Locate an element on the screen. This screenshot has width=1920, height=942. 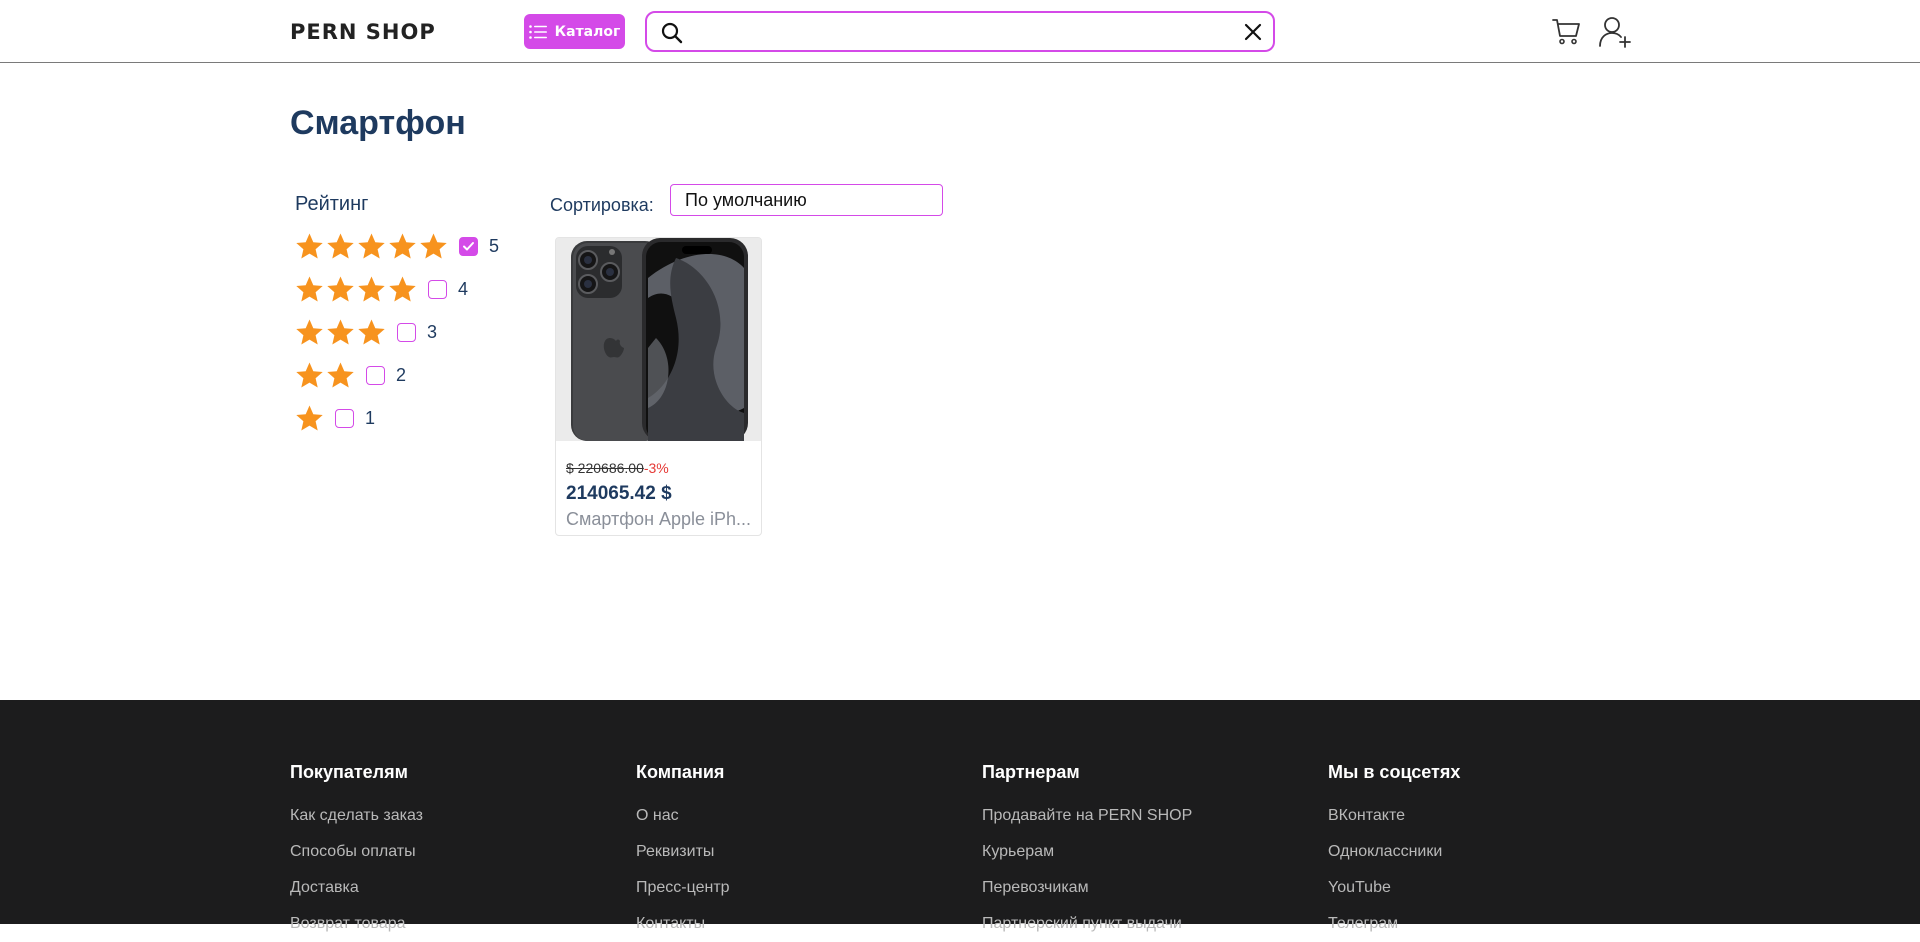
rating-value: 3 is located at coordinates (432, 331).